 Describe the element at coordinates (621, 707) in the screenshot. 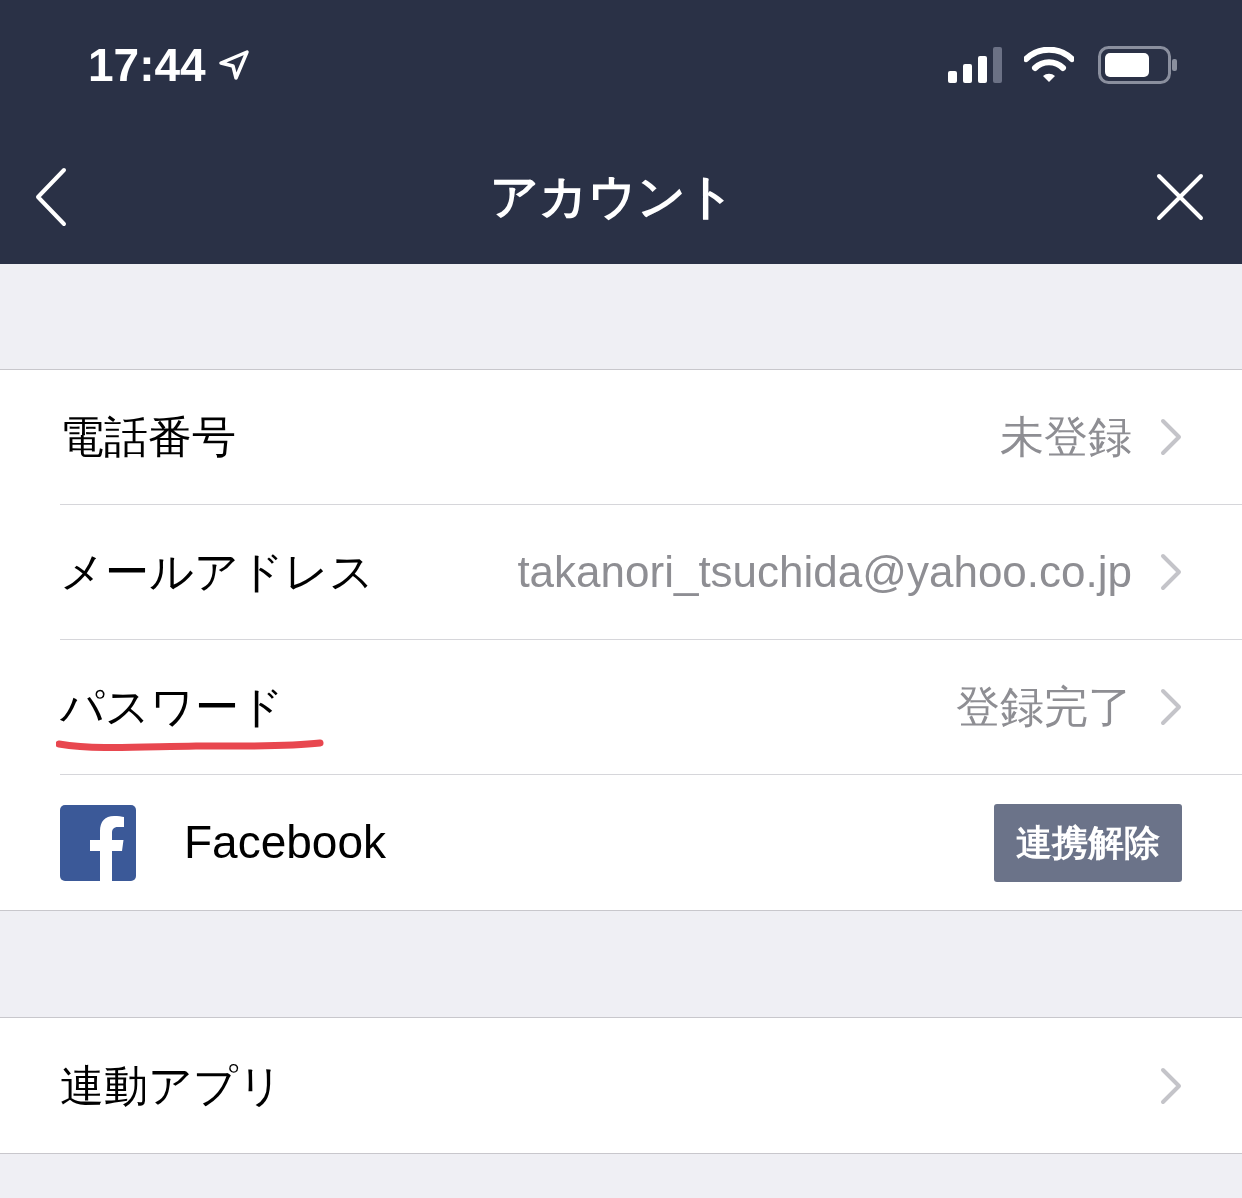

I see `settings-row: パスワード 登録完了` at that location.